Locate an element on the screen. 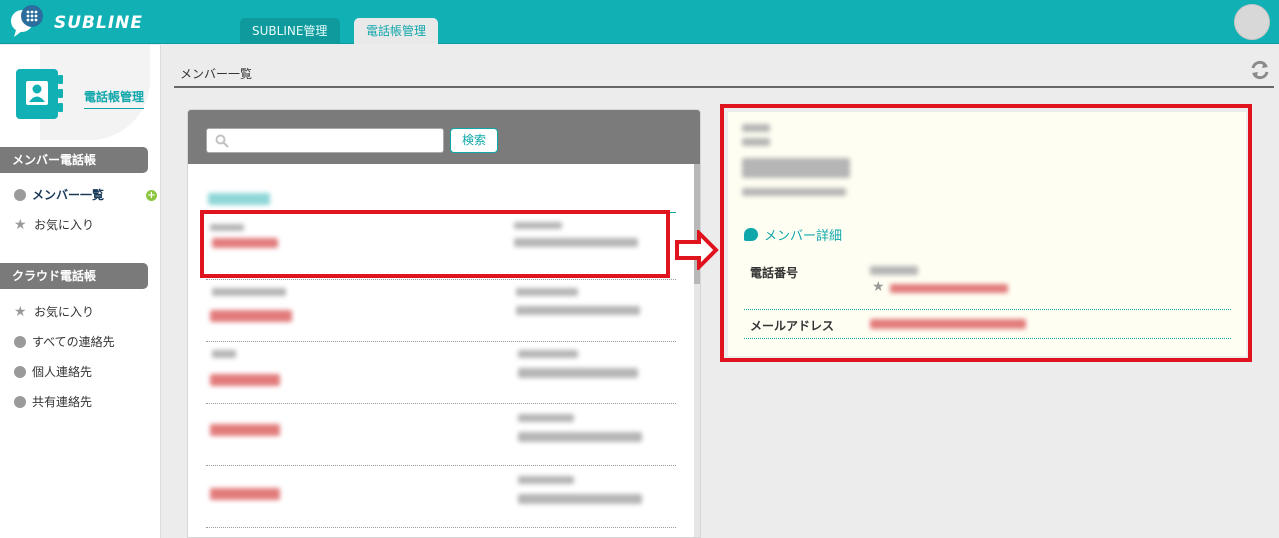  email-address-label: メールアドレス is located at coordinates (792, 326).